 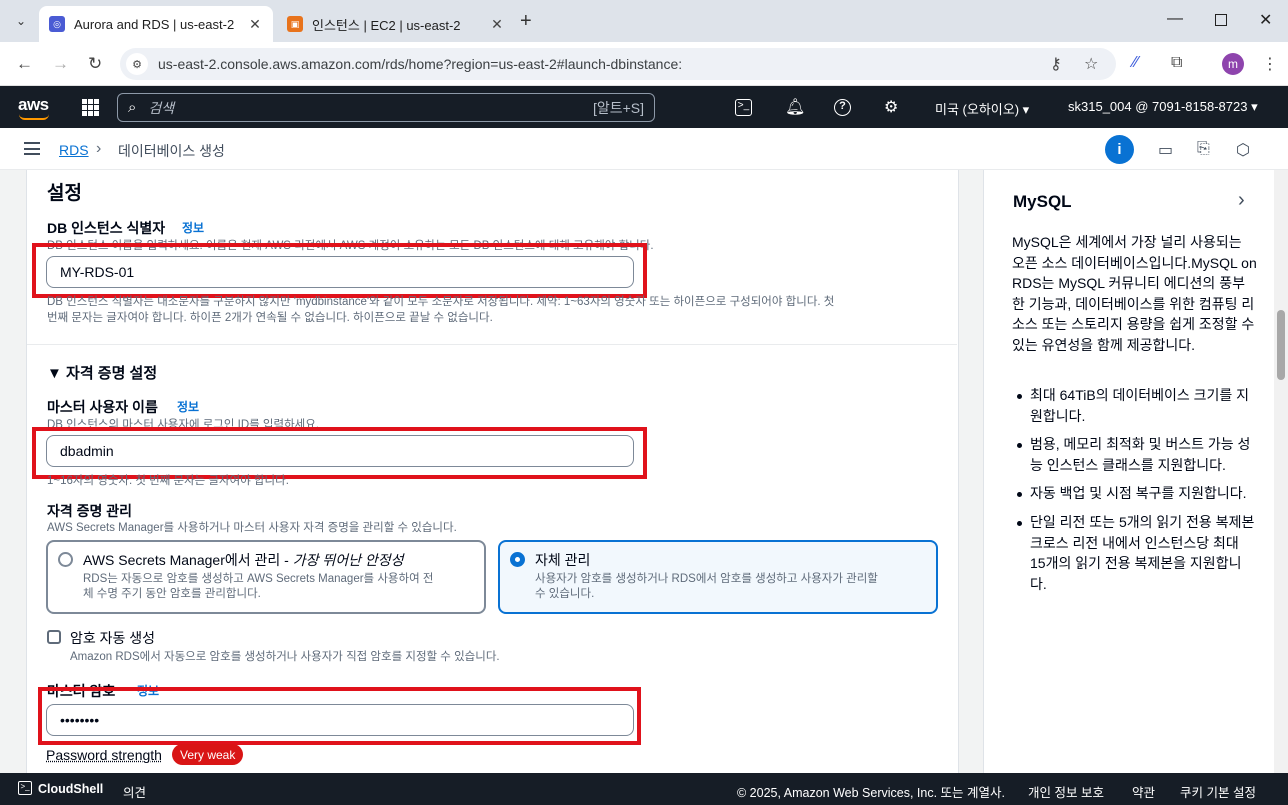 What do you see at coordinates (65, 559) in the screenshot?
I see `radio-button` at bounding box center [65, 559].